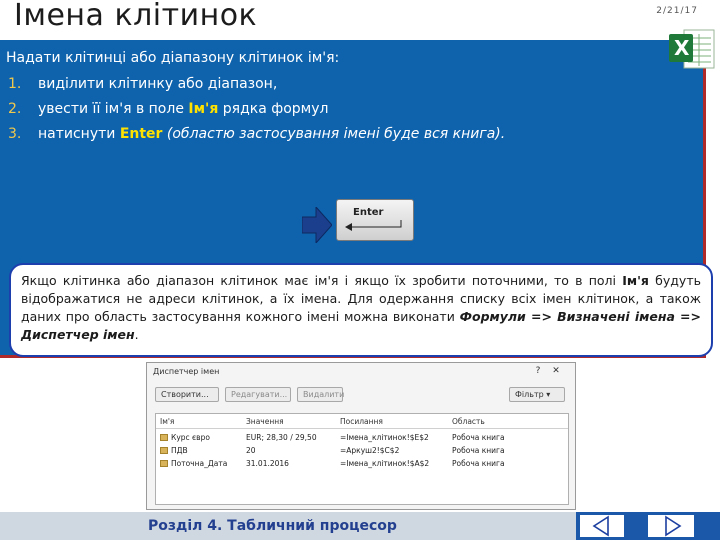 The height and width of the screenshot is (541, 720). I want to click on col-header-scope: Область, so click(468, 421).